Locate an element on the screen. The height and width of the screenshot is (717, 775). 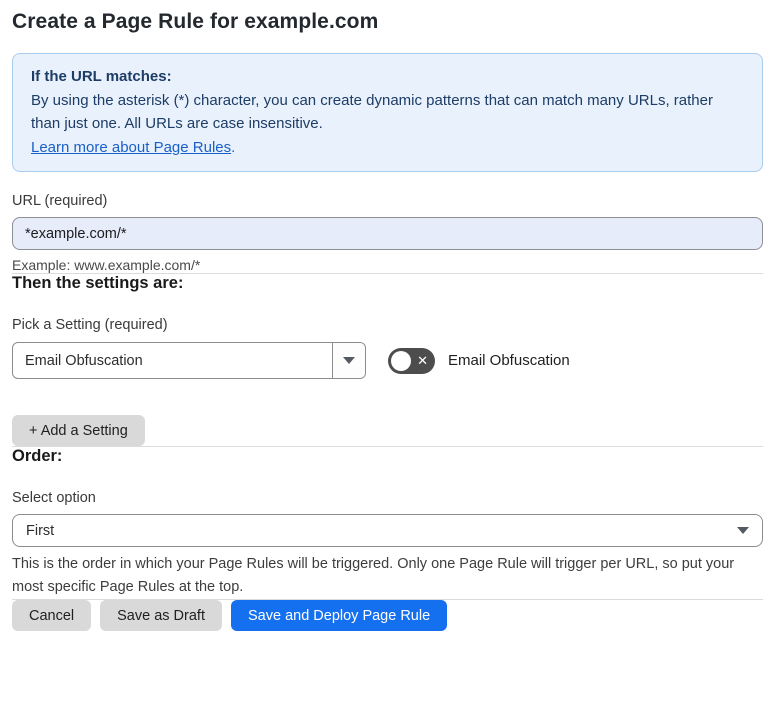
setting-dropdown: Email Obfuscation is located at coordinates (189, 360).